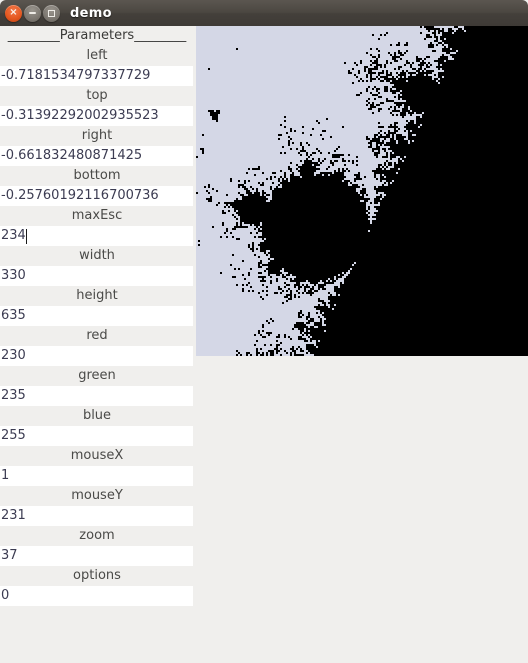  Describe the element at coordinates (13, 515) in the screenshot. I see `parameter-value-mouseY: 231` at that location.